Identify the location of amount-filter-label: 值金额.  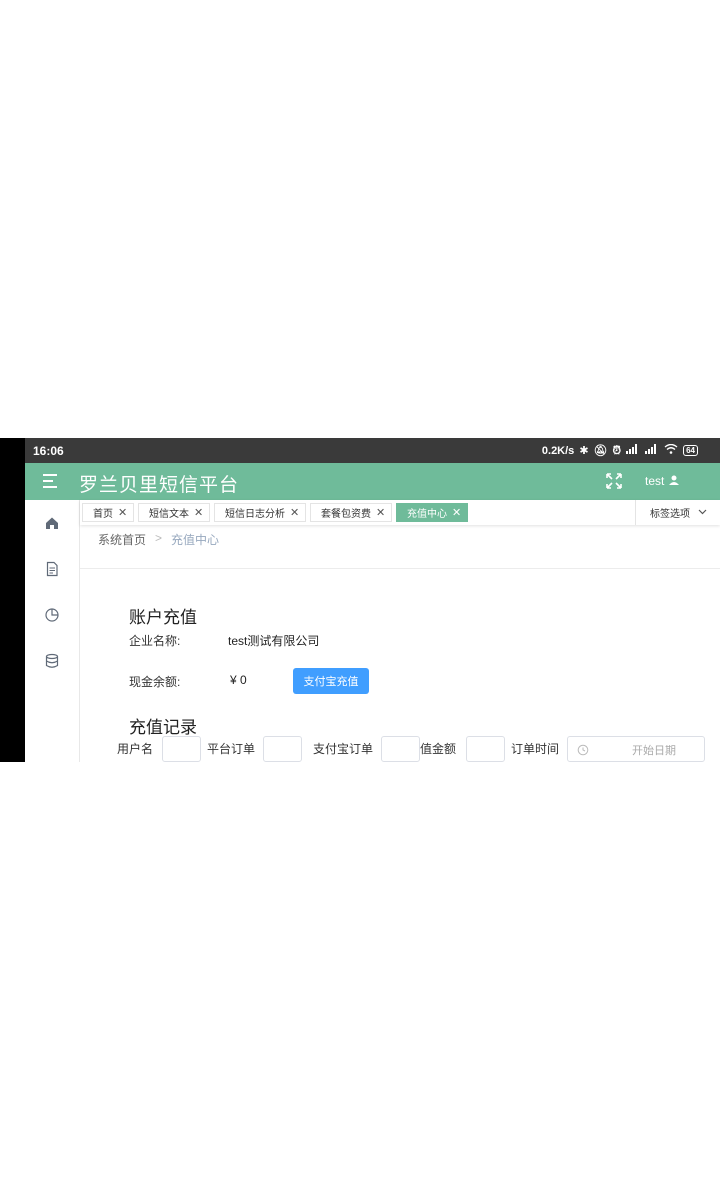
(438, 749).